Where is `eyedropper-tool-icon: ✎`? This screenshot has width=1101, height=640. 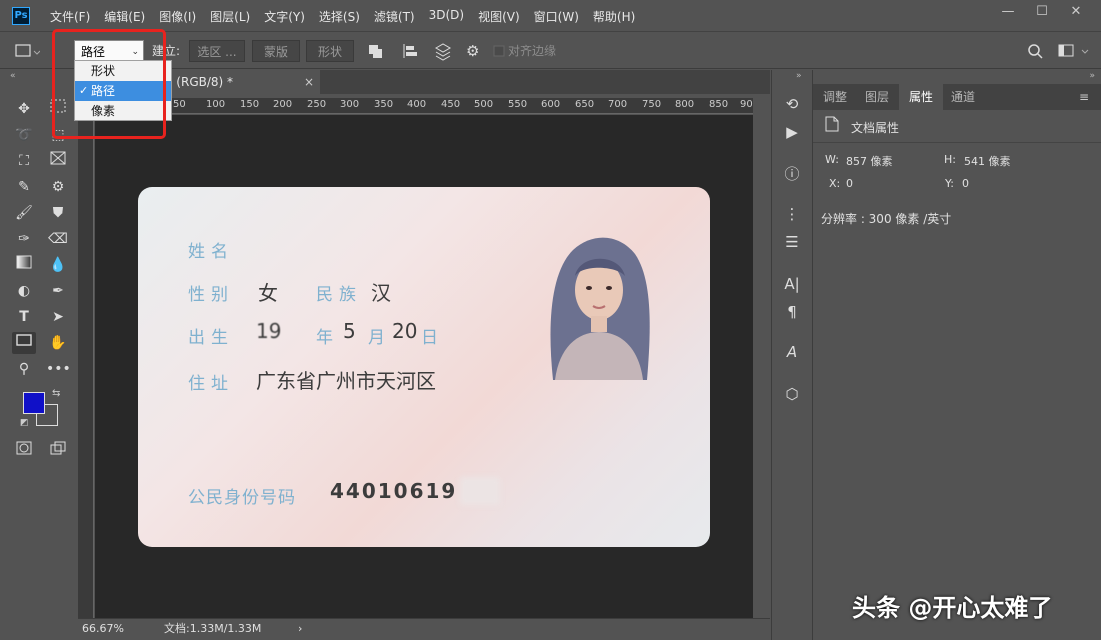
eyedropper-tool-icon: ✎ is located at coordinates (24, 187).